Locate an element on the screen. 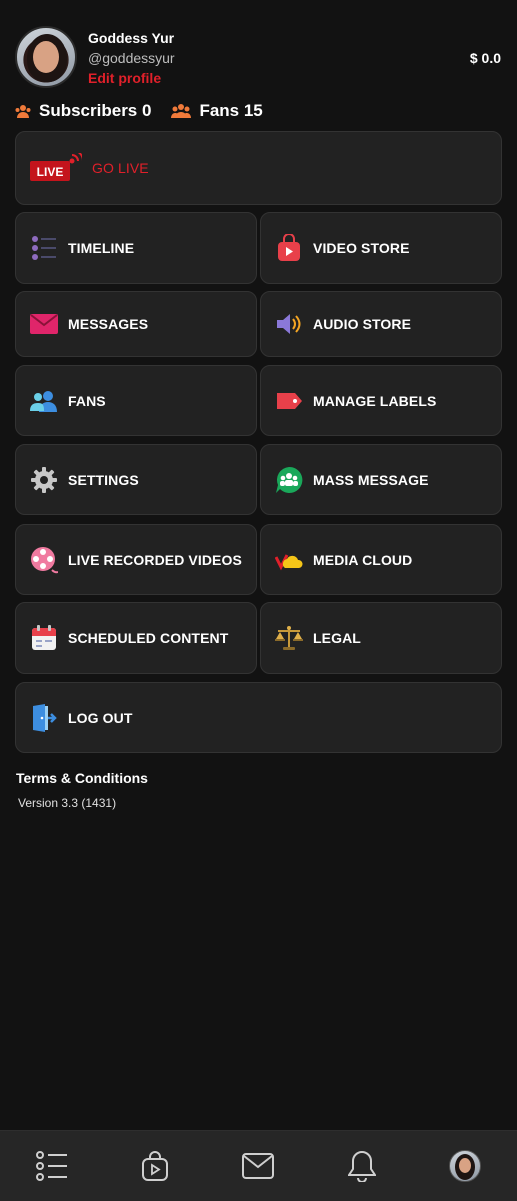 The width and height of the screenshot is (517, 1201). live-broadcast-icon: LIVE is located at coordinates (56, 167).